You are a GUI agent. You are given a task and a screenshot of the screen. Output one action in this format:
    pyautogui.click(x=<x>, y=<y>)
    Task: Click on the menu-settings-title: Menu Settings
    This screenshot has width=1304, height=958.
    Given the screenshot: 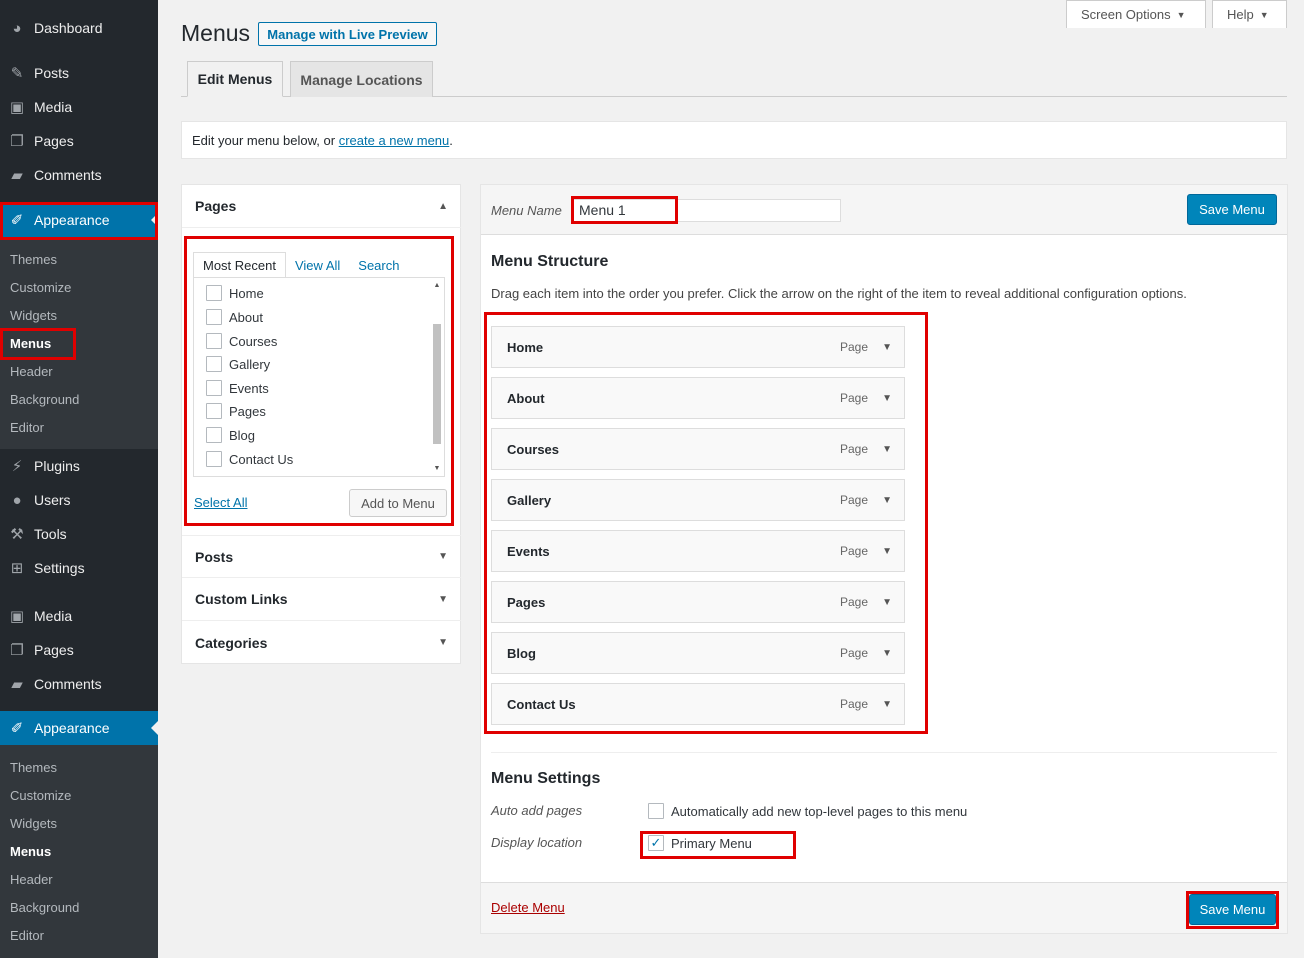 What is the action you would take?
    pyautogui.click(x=546, y=778)
    